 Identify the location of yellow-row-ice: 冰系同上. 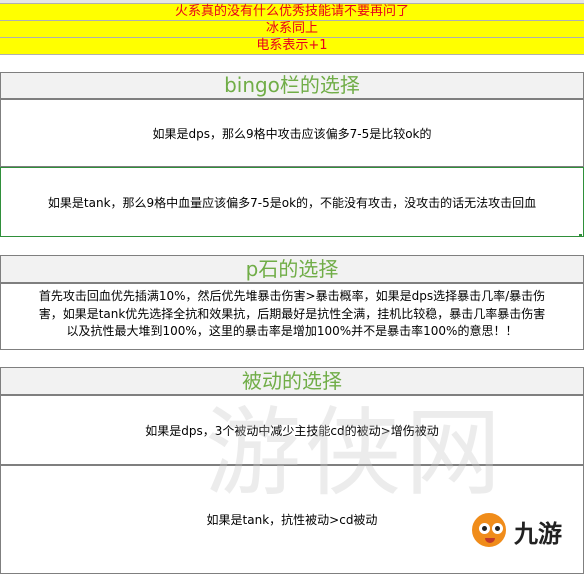
(292, 29).